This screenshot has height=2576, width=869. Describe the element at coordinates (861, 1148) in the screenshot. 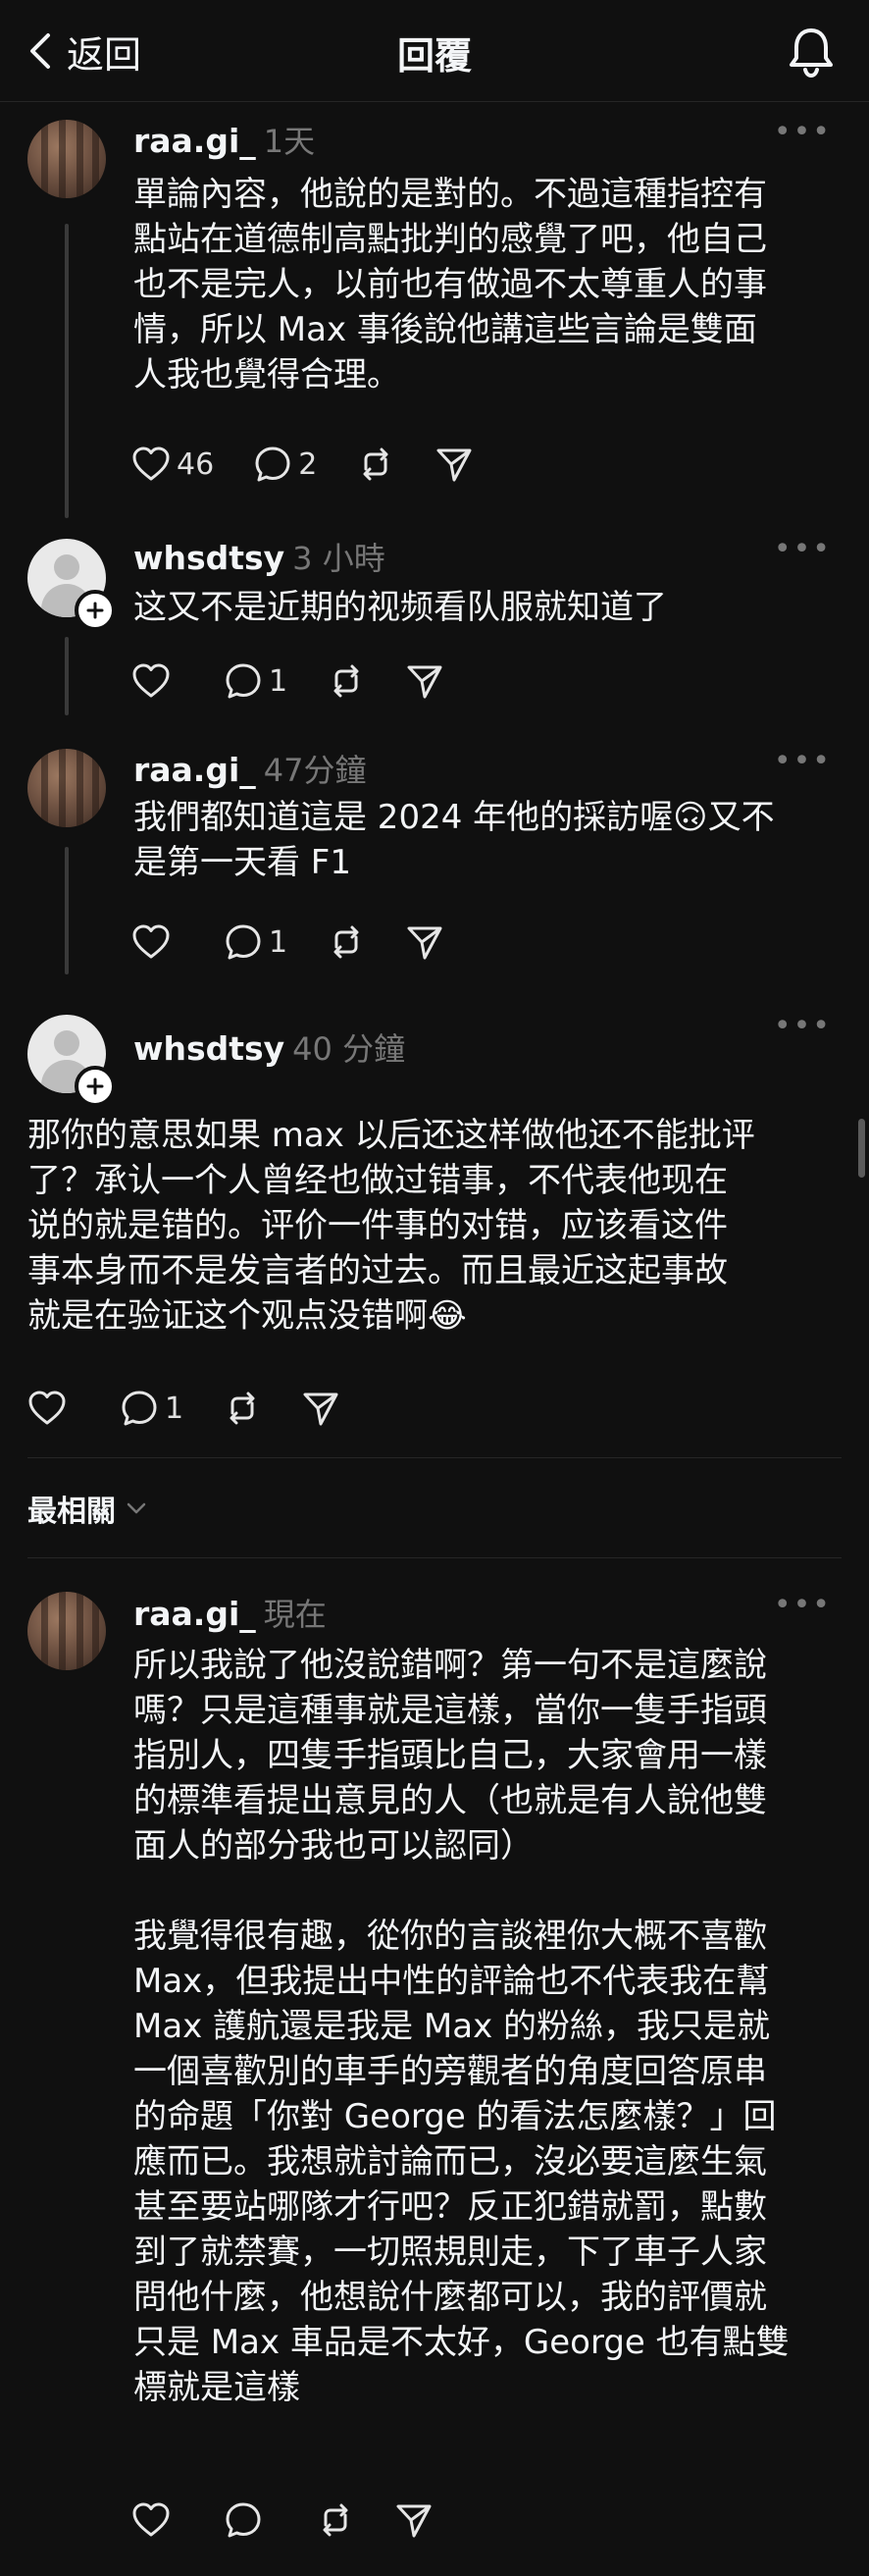

I see `scrollbar-thumb` at that location.